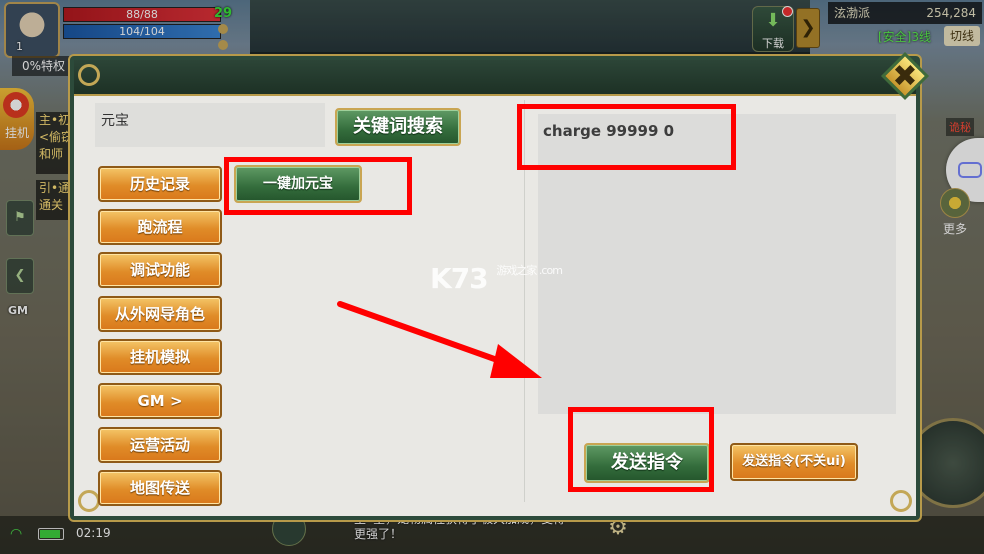 This screenshot has width=984, height=554. What do you see at coordinates (160, 401) in the screenshot?
I see `menu-gm: GM >` at bounding box center [160, 401].